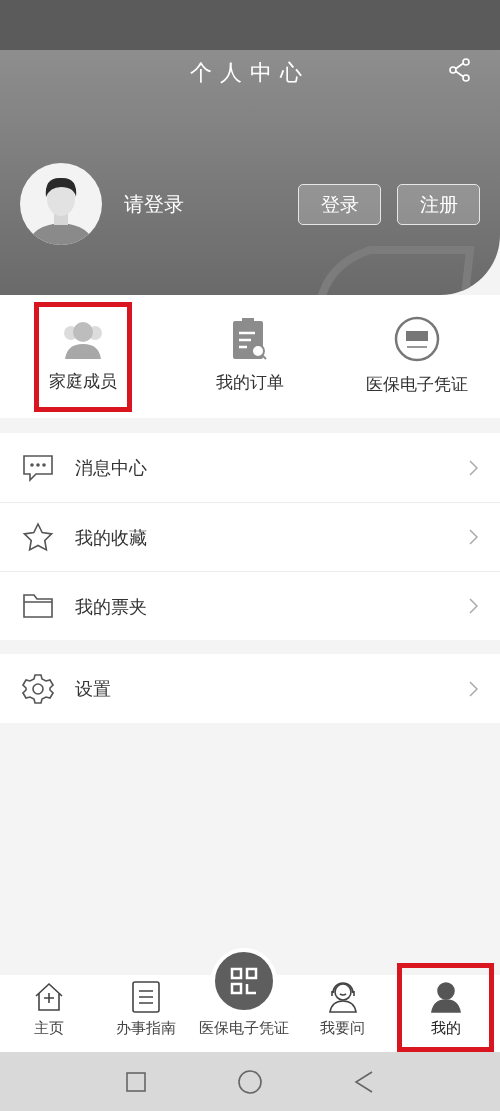 This screenshot has height=1111, width=500. I want to click on star-icon, so click(38, 537).